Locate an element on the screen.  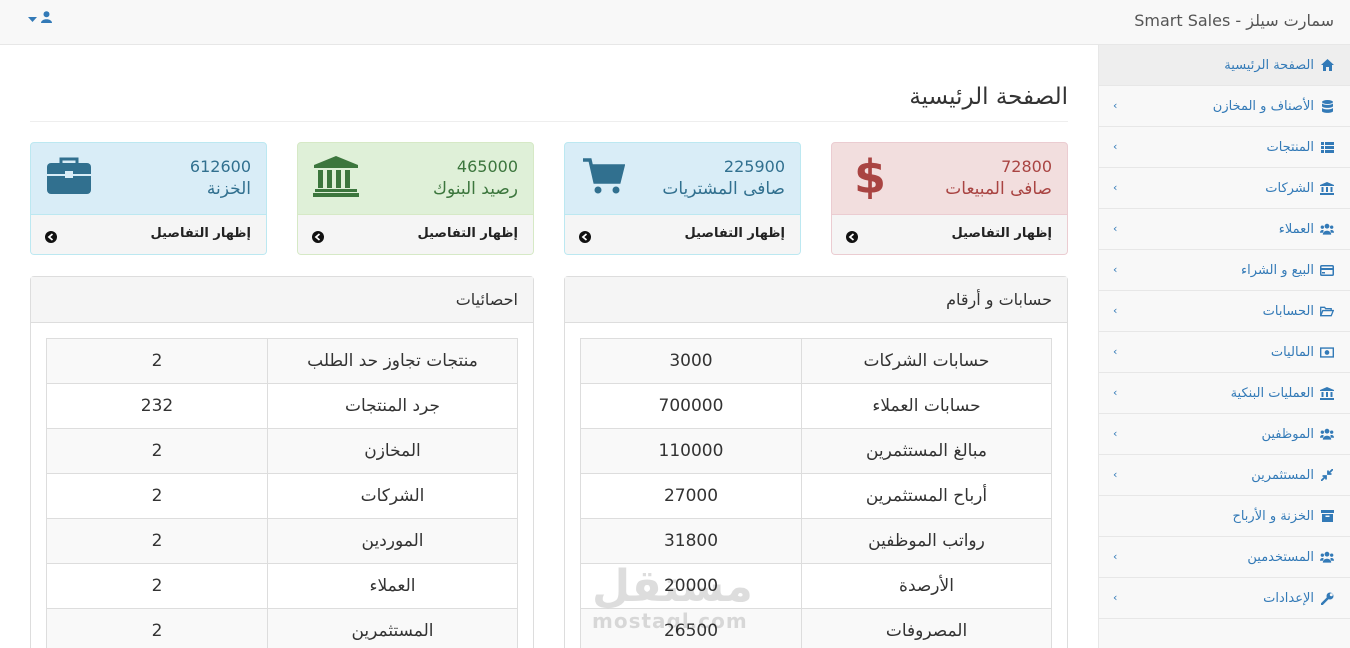
row-label: الموردين is located at coordinates (392, 541).